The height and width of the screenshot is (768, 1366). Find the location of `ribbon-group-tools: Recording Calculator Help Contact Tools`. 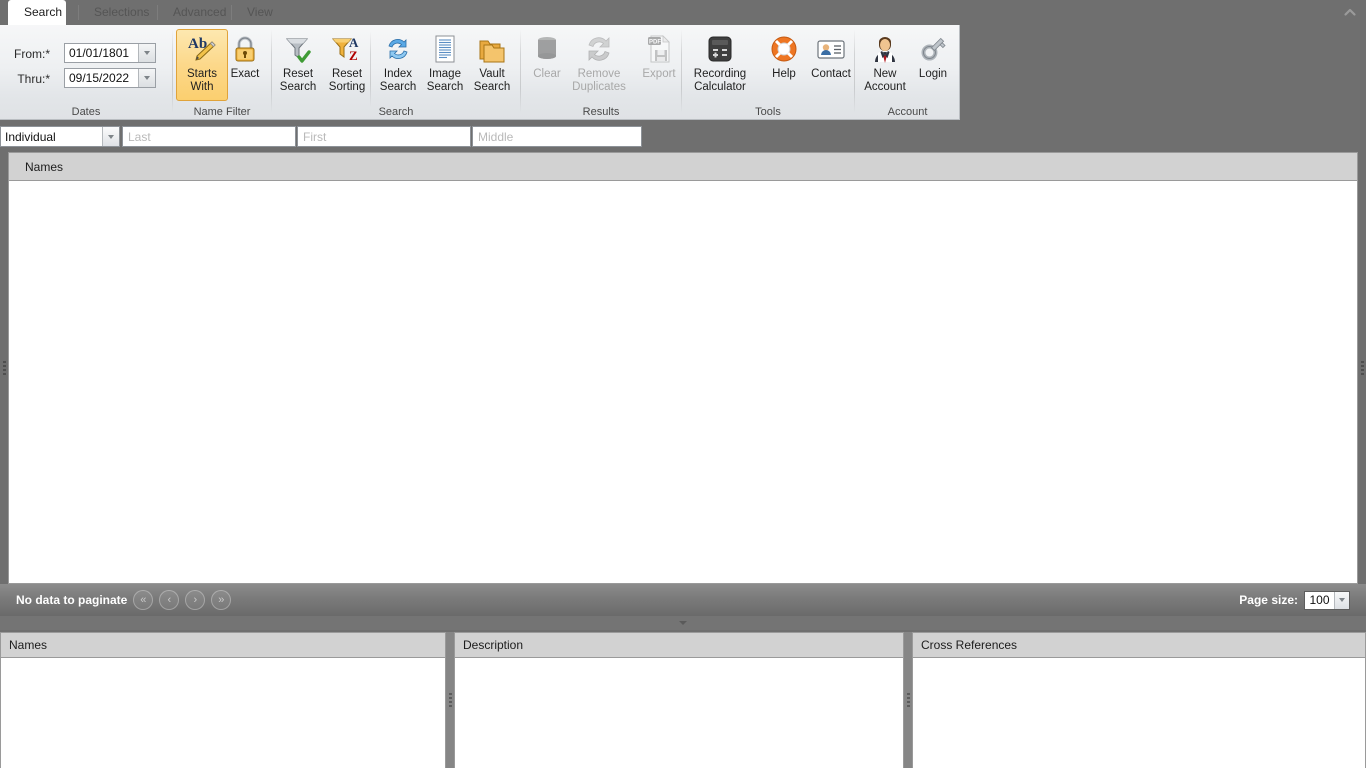

ribbon-group-tools: Recording Calculator Help Contact Tools is located at coordinates (768, 72).